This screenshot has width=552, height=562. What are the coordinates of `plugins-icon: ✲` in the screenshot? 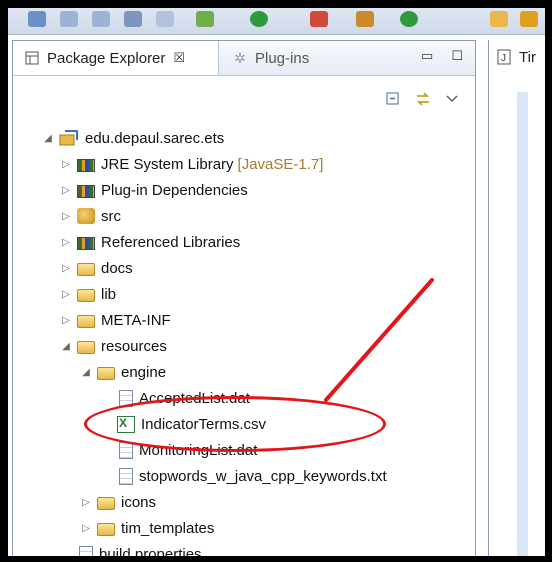 It's located at (240, 57).